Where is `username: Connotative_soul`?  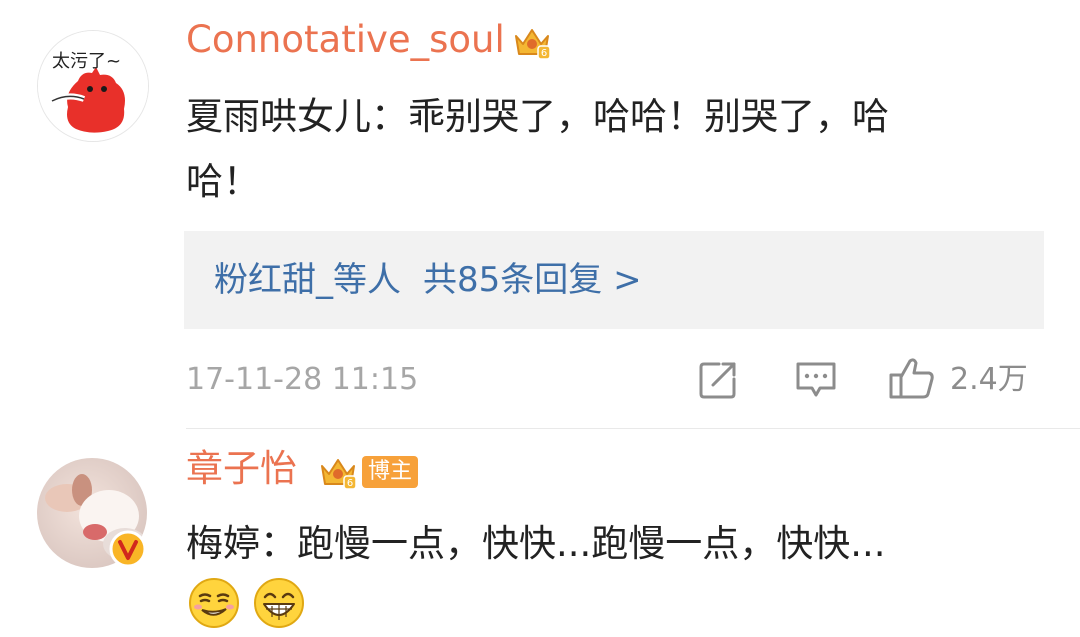
username: Connotative_soul is located at coordinates (345, 40).